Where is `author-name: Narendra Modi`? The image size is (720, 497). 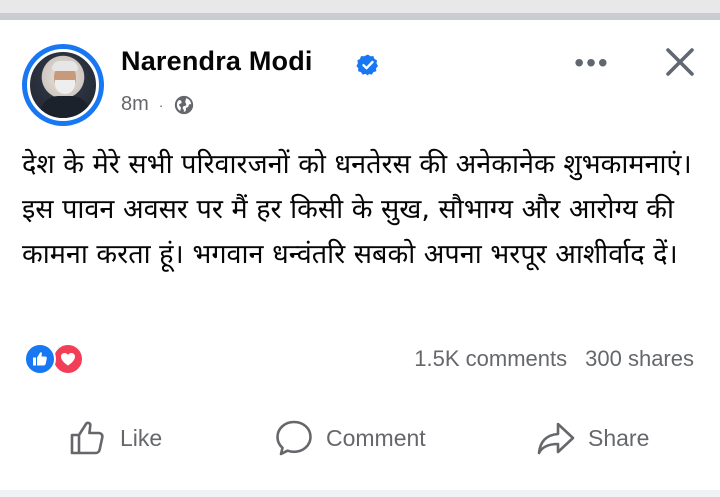 author-name: Narendra Modi is located at coordinates (217, 61).